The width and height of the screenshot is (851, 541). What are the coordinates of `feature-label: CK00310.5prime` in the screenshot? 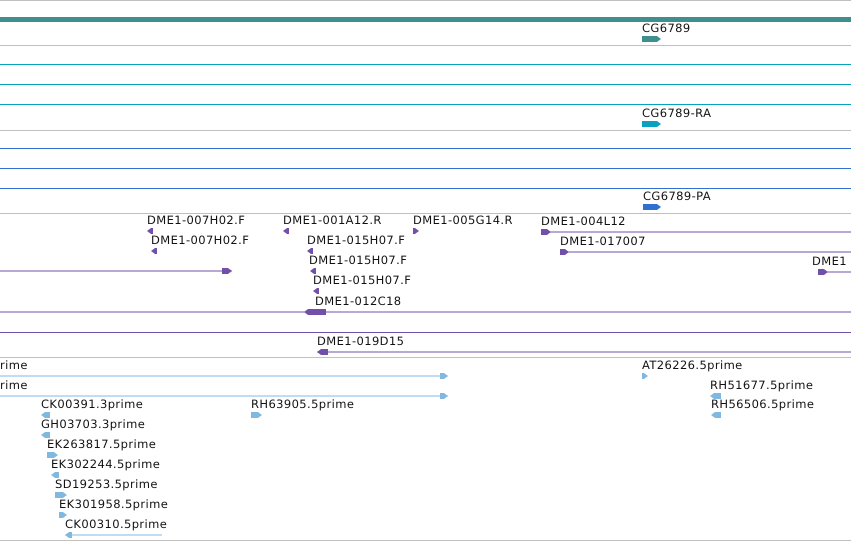 It's located at (116, 524).